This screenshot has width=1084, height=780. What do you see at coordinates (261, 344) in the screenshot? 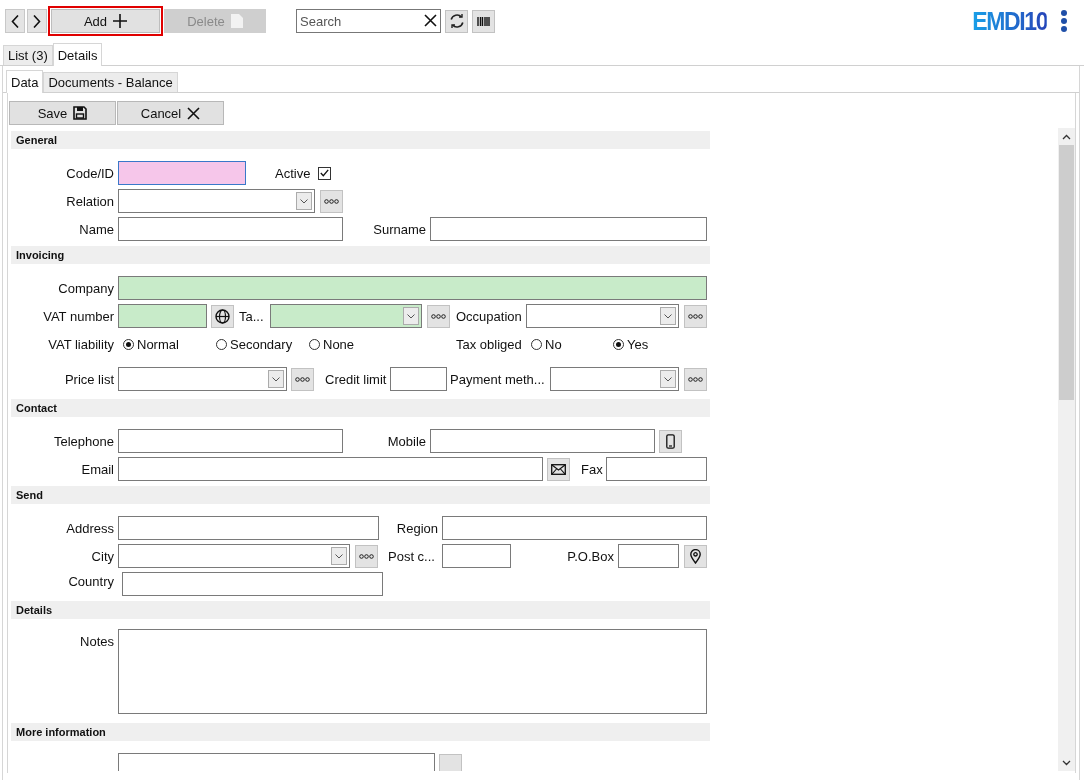
I see `radio-label: Secondary` at bounding box center [261, 344].